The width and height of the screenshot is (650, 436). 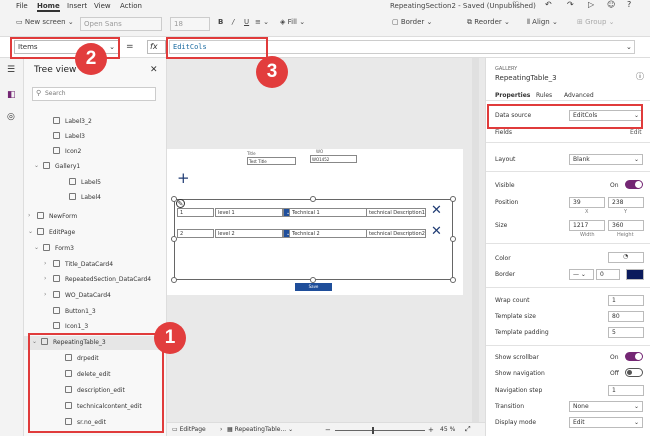 I want to click on tab-advanced: Advanced, so click(x=579, y=95).